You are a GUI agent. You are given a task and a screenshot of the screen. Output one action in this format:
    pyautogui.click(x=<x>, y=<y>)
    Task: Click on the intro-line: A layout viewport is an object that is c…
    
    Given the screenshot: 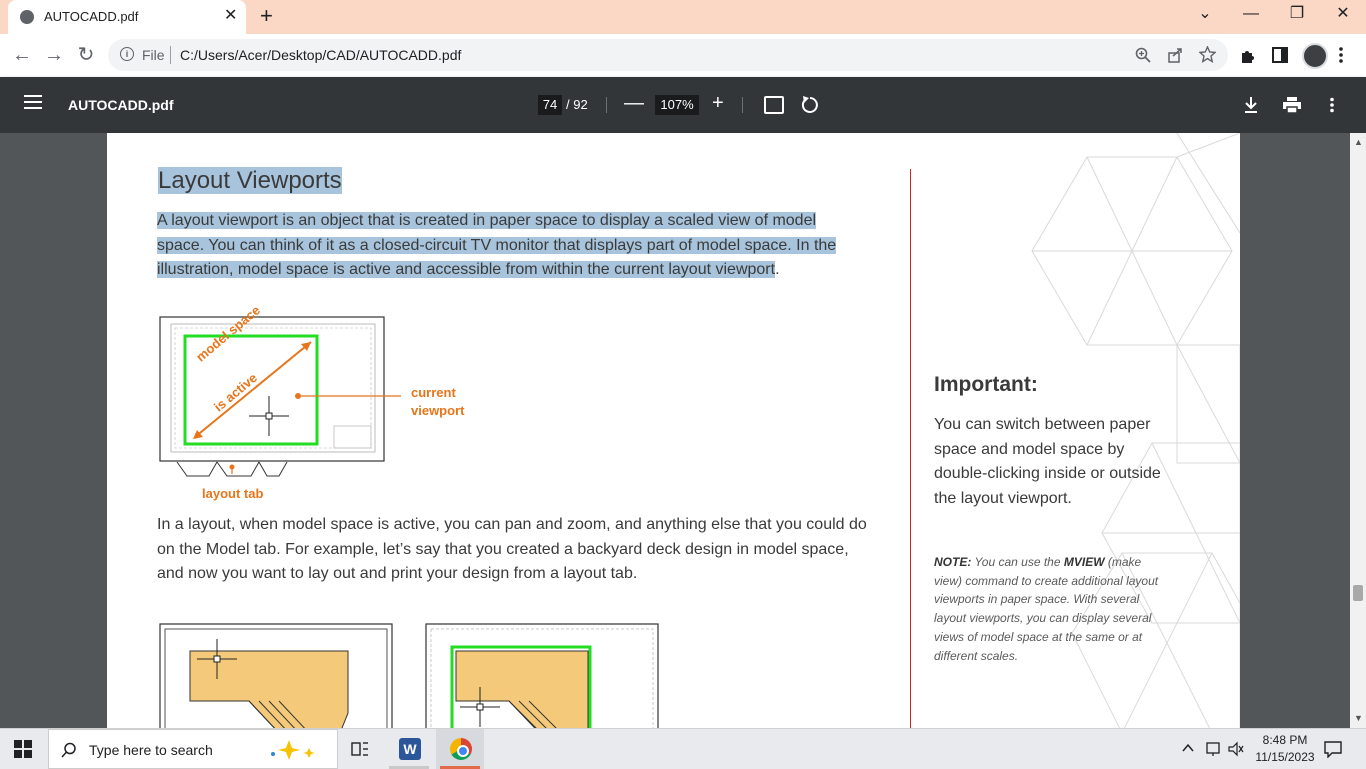 What is the action you would take?
    pyautogui.click(x=487, y=220)
    